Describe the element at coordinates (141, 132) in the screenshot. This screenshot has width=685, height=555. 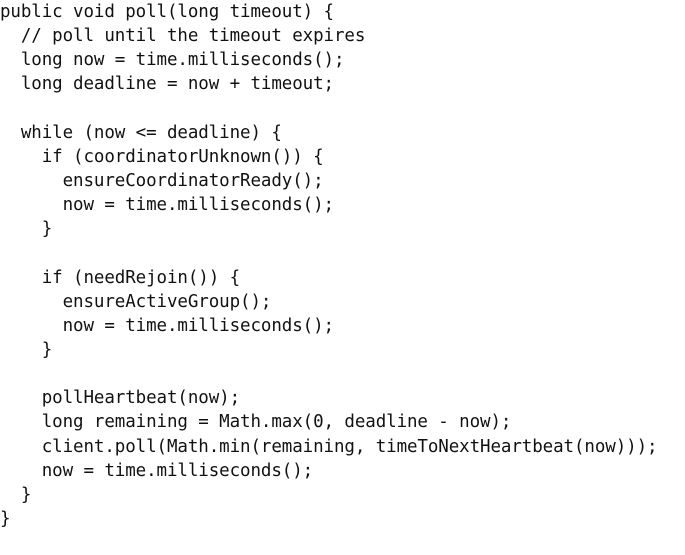
I see `code-line: while (now <= deadline) {` at that location.